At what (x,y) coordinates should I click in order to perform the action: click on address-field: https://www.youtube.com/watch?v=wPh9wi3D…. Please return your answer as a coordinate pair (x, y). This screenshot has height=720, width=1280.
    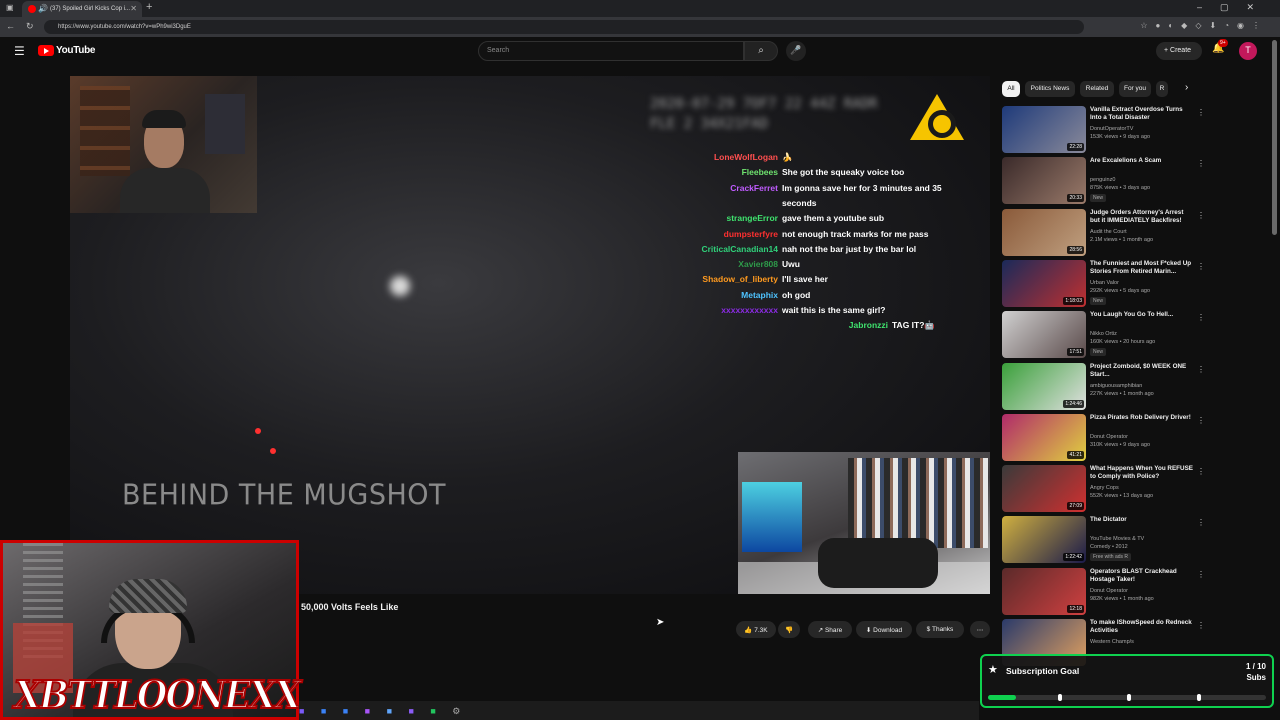
    Looking at the image, I should click on (564, 27).